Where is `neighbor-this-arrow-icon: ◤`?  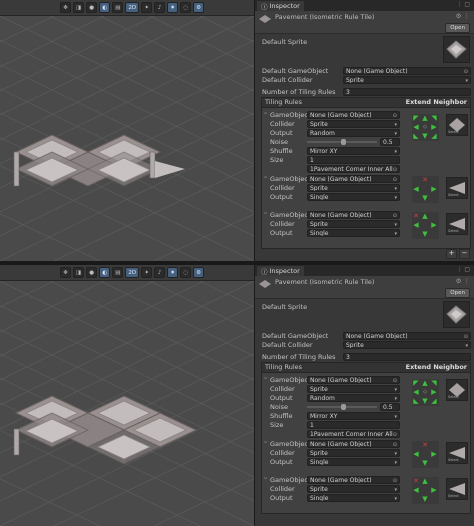
neighbor-this-arrow-icon: ◤ is located at coordinates (416, 383).